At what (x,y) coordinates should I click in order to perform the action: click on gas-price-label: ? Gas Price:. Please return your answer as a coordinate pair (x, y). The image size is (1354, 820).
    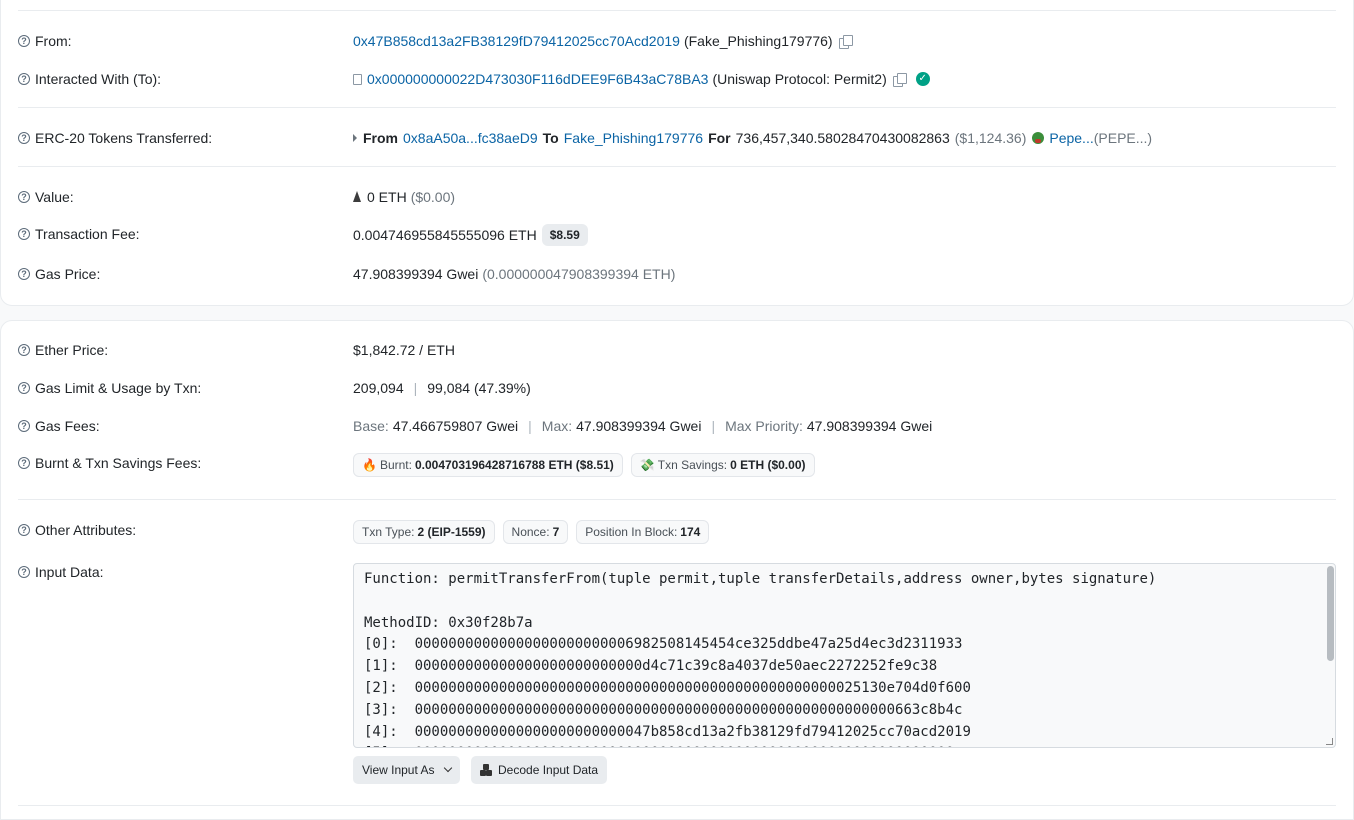
    Looking at the image, I should click on (59, 274).